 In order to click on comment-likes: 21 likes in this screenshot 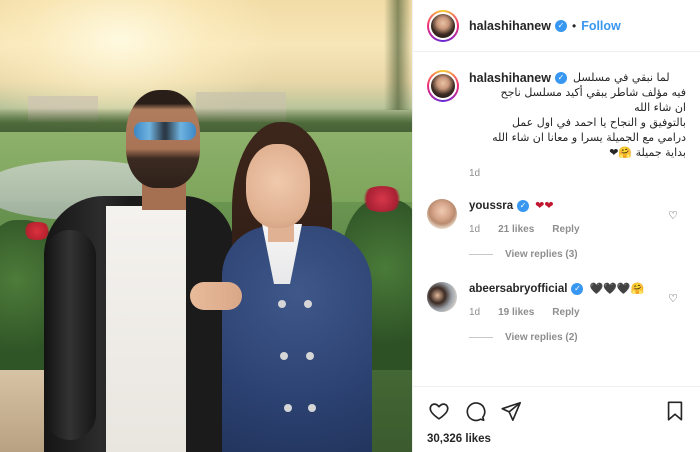, I will do `click(516, 229)`.